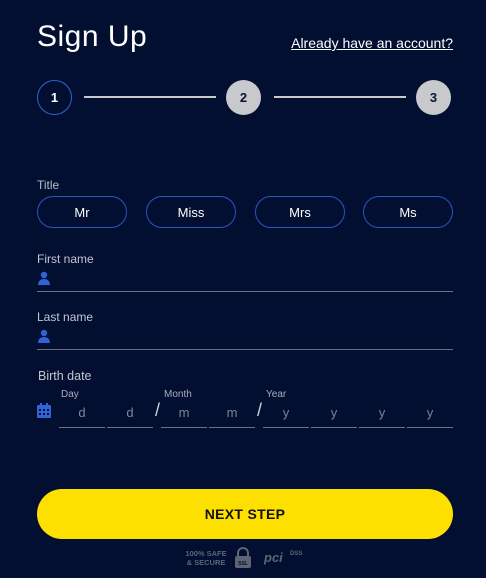  Describe the element at coordinates (372, 43) in the screenshot. I see `login-link: Already have an account?` at that location.